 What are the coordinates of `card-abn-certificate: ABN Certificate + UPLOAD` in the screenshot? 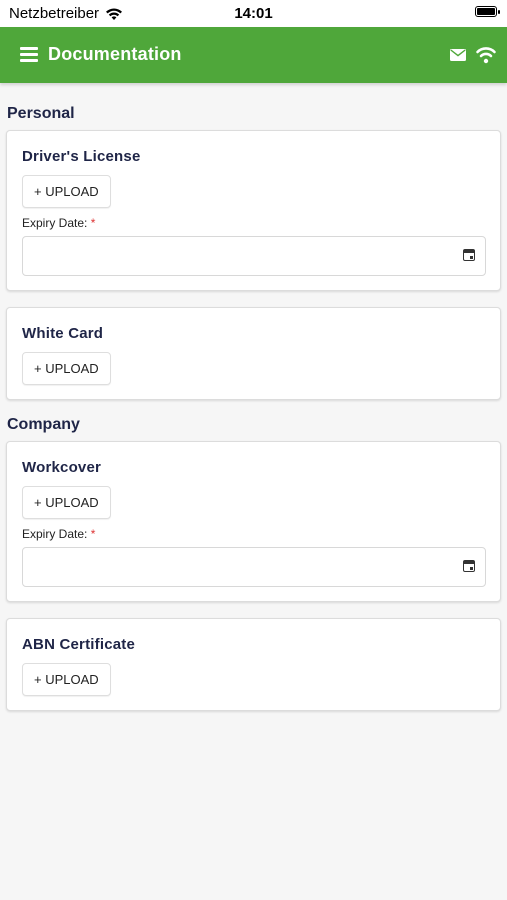 It's located at (253, 664).